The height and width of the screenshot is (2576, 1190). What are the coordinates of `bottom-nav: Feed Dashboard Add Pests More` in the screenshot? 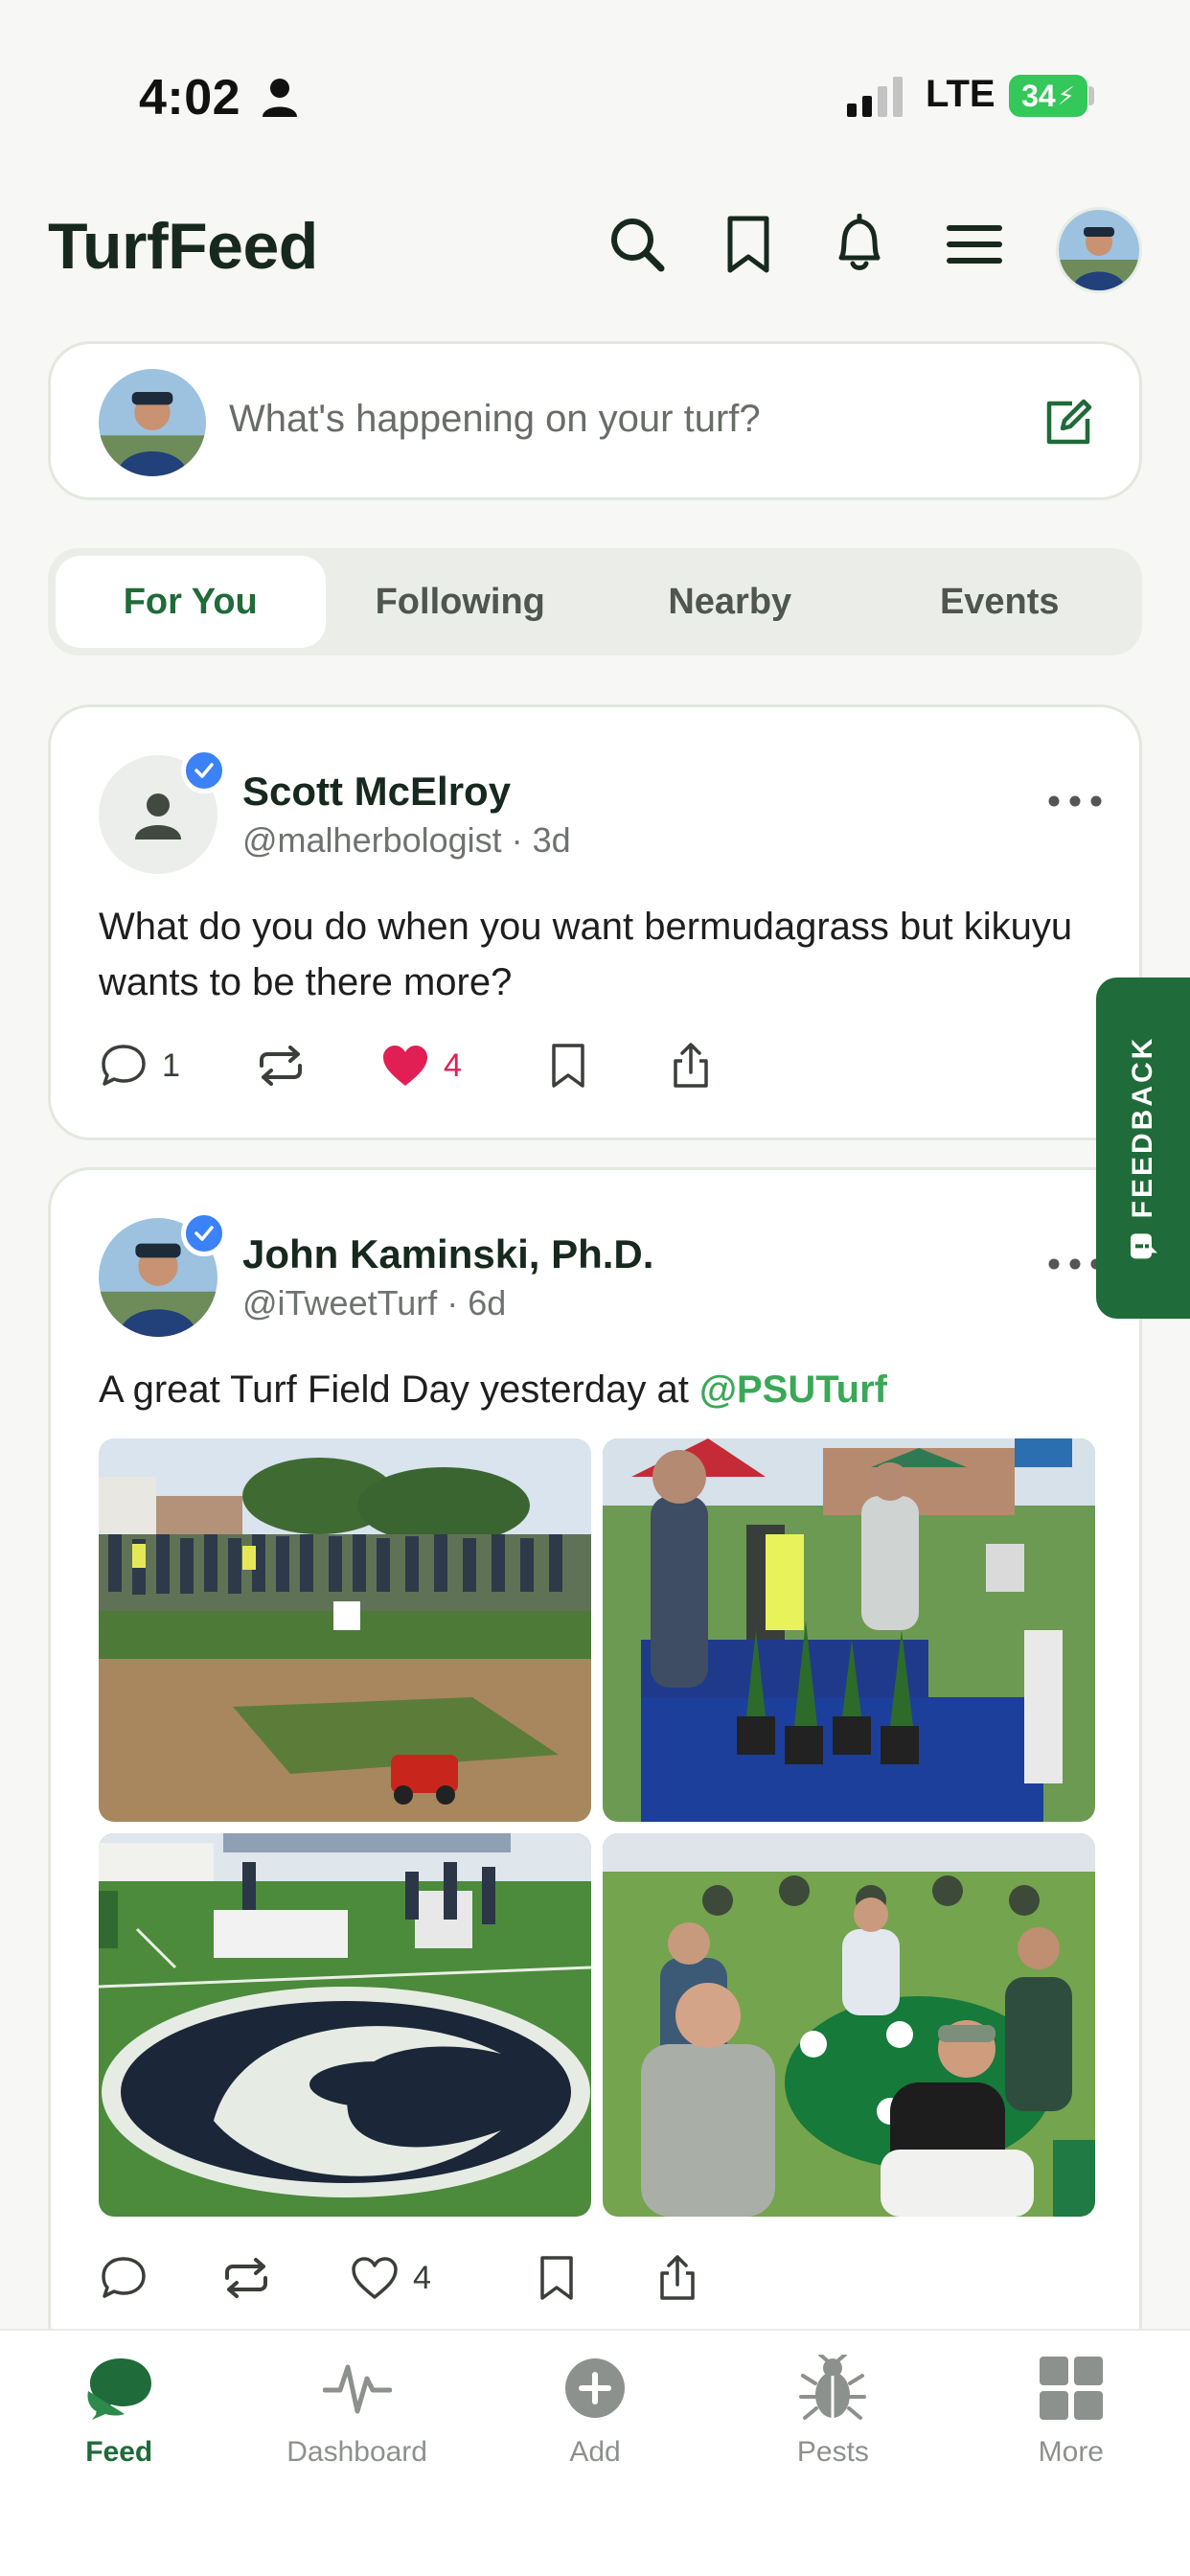 It's located at (595, 2452).